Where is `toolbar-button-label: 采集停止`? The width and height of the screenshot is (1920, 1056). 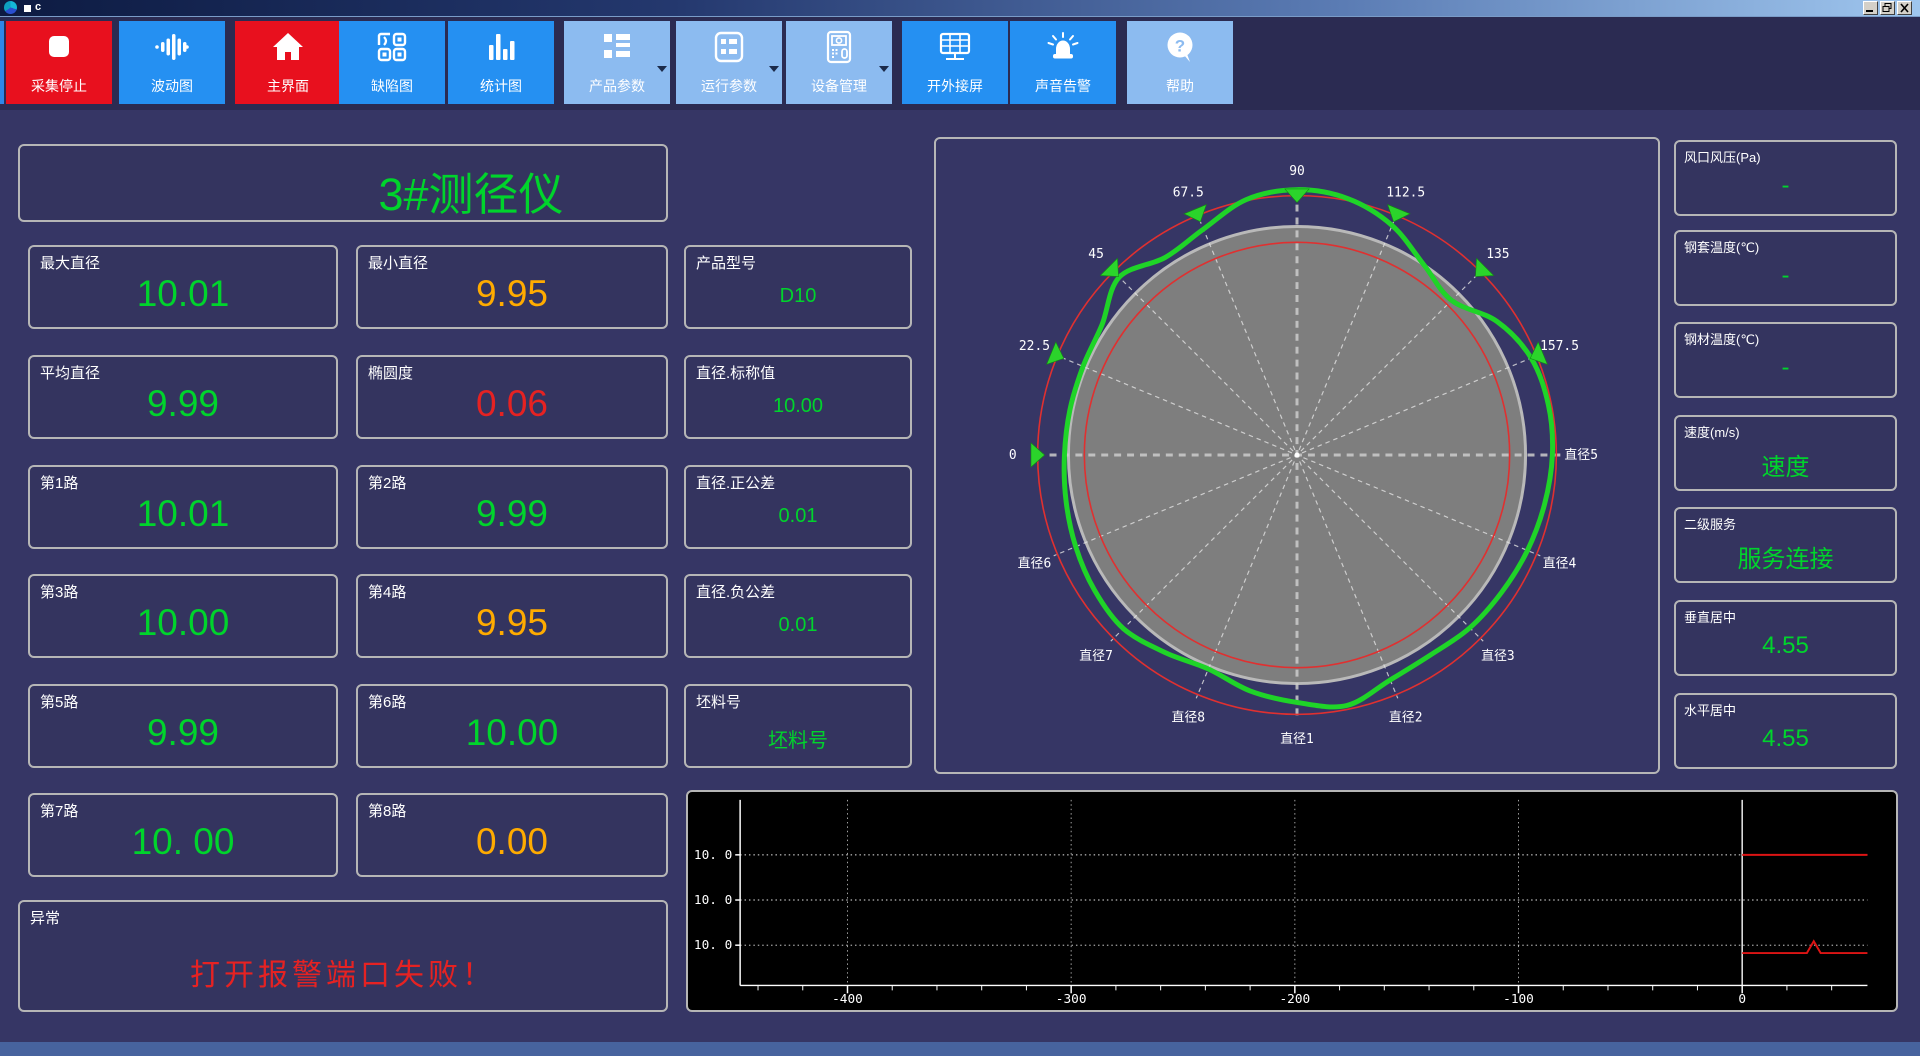
toolbar-button-label: 采集停止 is located at coordinates (59, 86).